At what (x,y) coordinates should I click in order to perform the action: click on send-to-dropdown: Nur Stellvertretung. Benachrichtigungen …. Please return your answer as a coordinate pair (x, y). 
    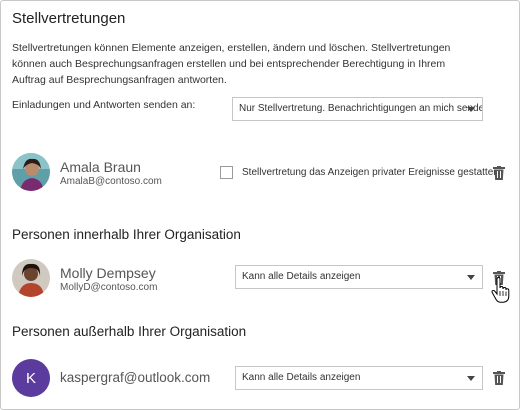
    Looking at the image, I should click on (357, 109).